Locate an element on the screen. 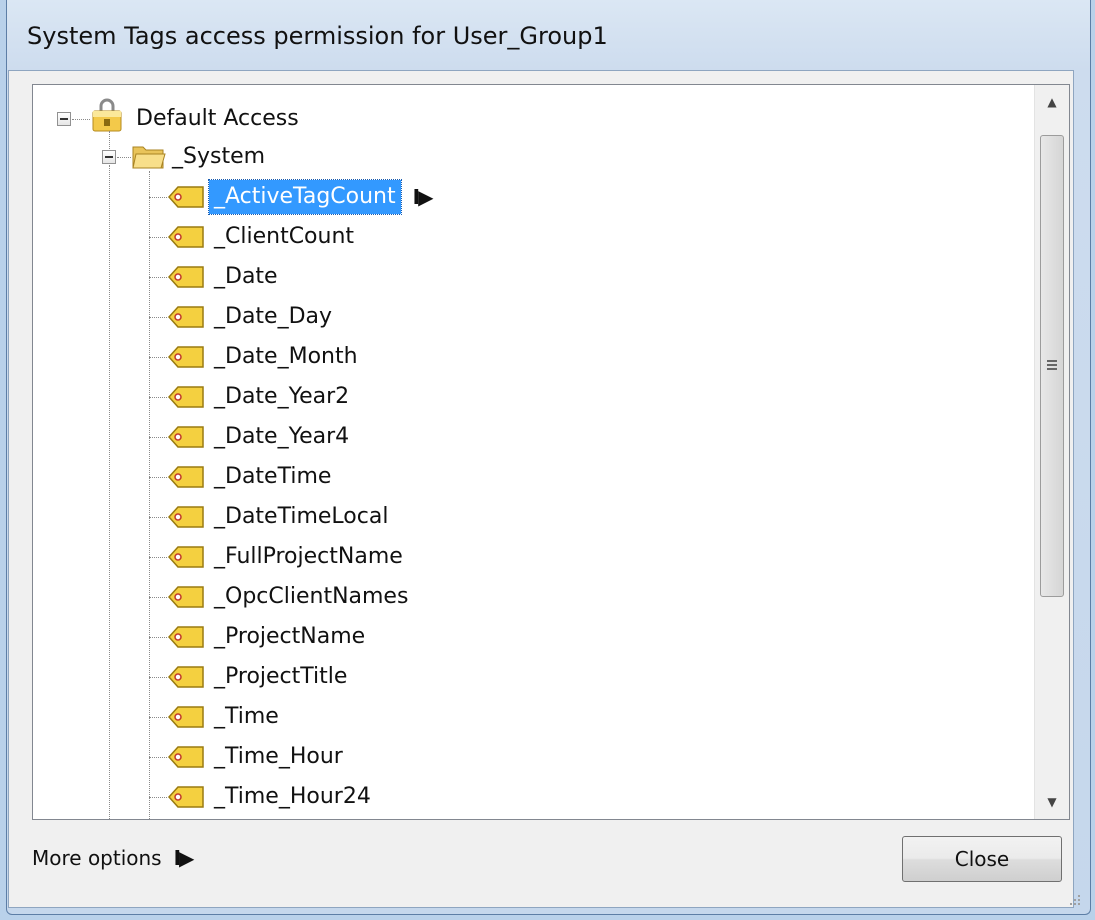  tree-item-tag: _ProjectName is located at coordinates (259, 637).